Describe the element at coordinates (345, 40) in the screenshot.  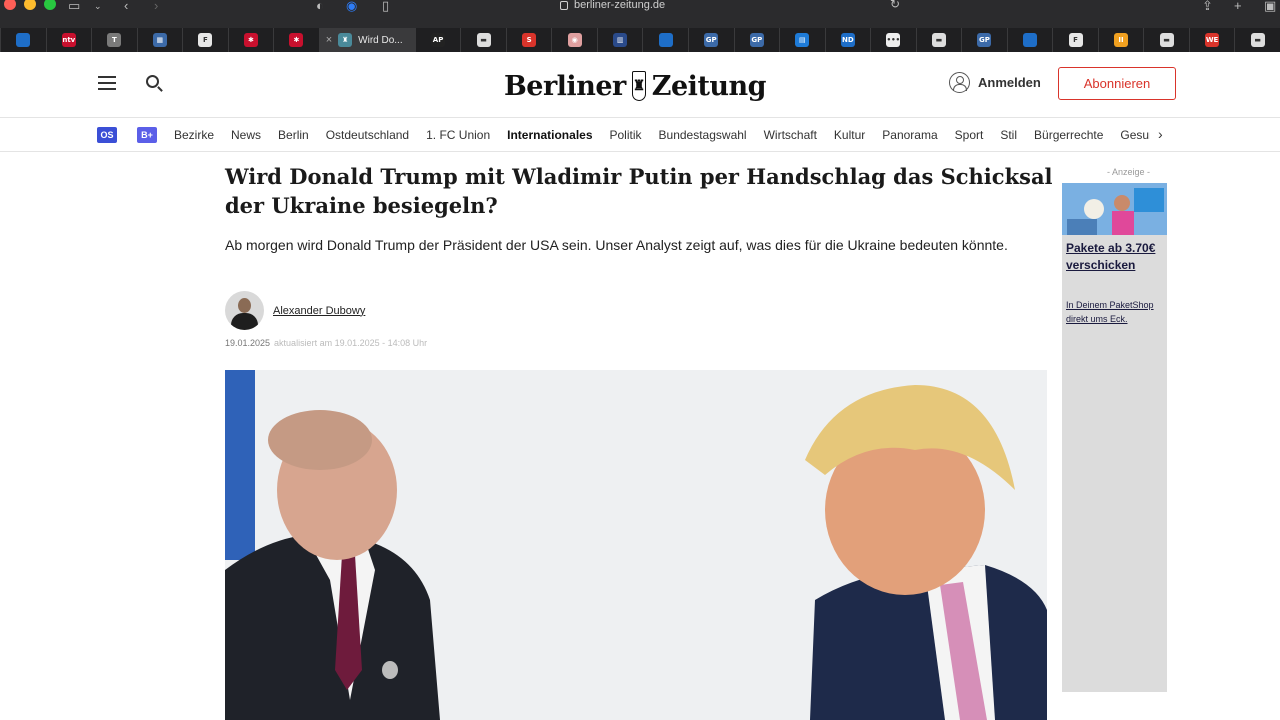
I see `berliner-zeitung-favicon: ♜` at that location.